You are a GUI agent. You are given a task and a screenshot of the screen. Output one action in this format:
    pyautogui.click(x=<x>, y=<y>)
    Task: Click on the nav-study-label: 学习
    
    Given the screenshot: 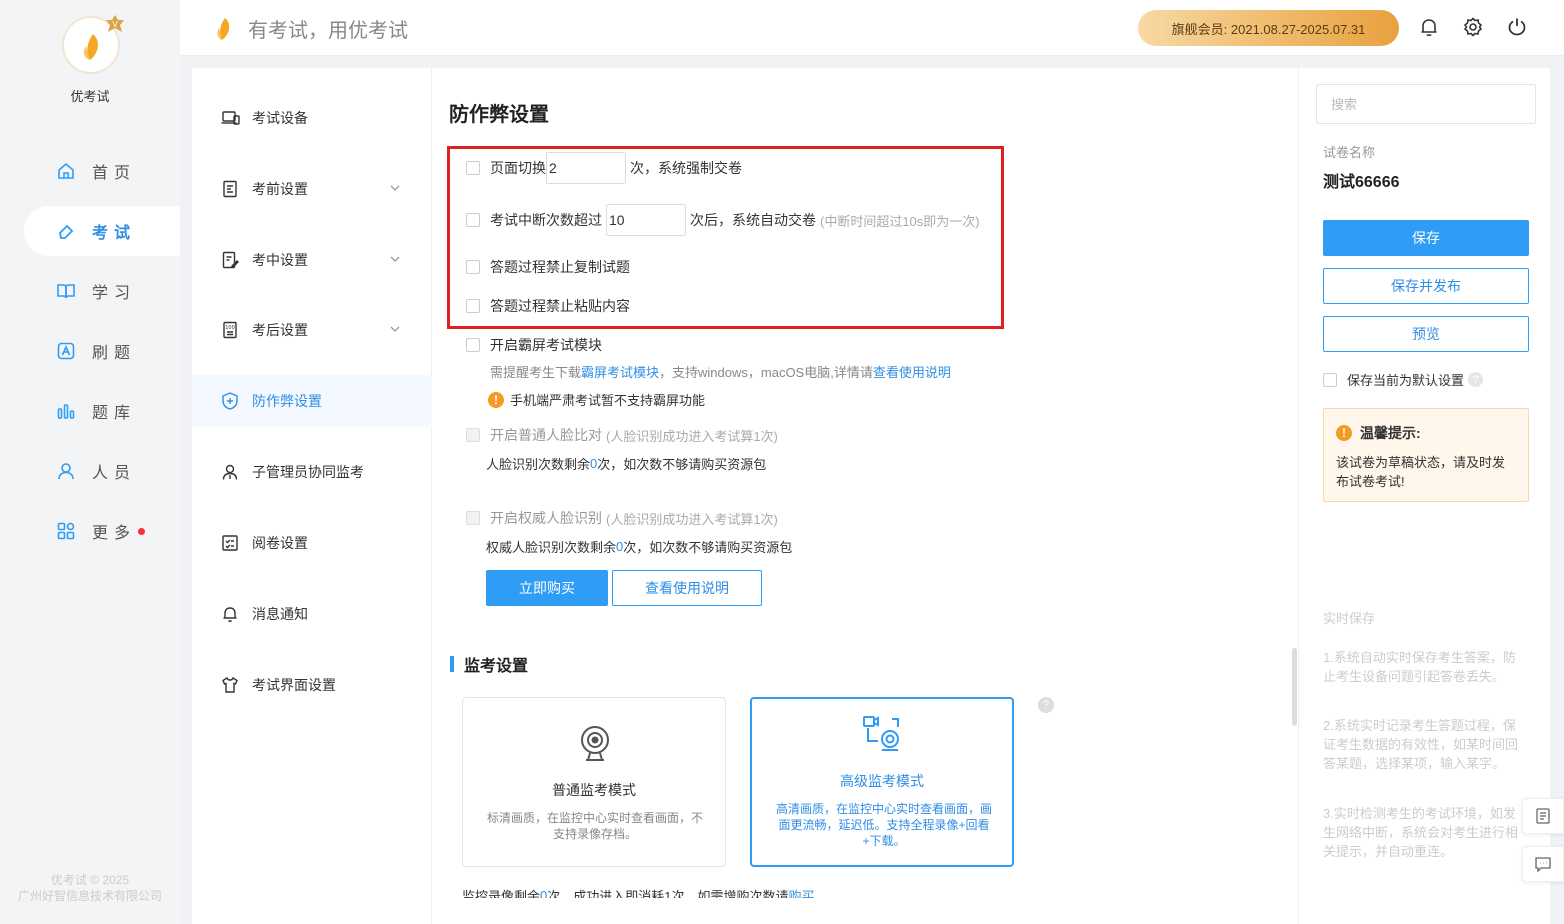 What is the action you would take?
    pyautogui.click(x=114, y=293)
    